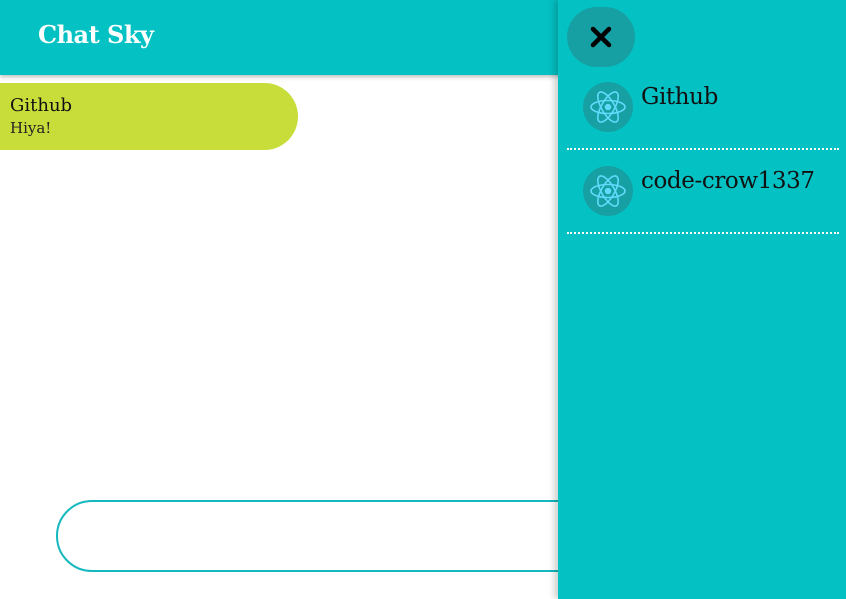 The width and height of the screenshot is (846, 599). Describe the element at coordinates (31, 128) in the screenshot. I see `message-text: Hiya!` at that location.